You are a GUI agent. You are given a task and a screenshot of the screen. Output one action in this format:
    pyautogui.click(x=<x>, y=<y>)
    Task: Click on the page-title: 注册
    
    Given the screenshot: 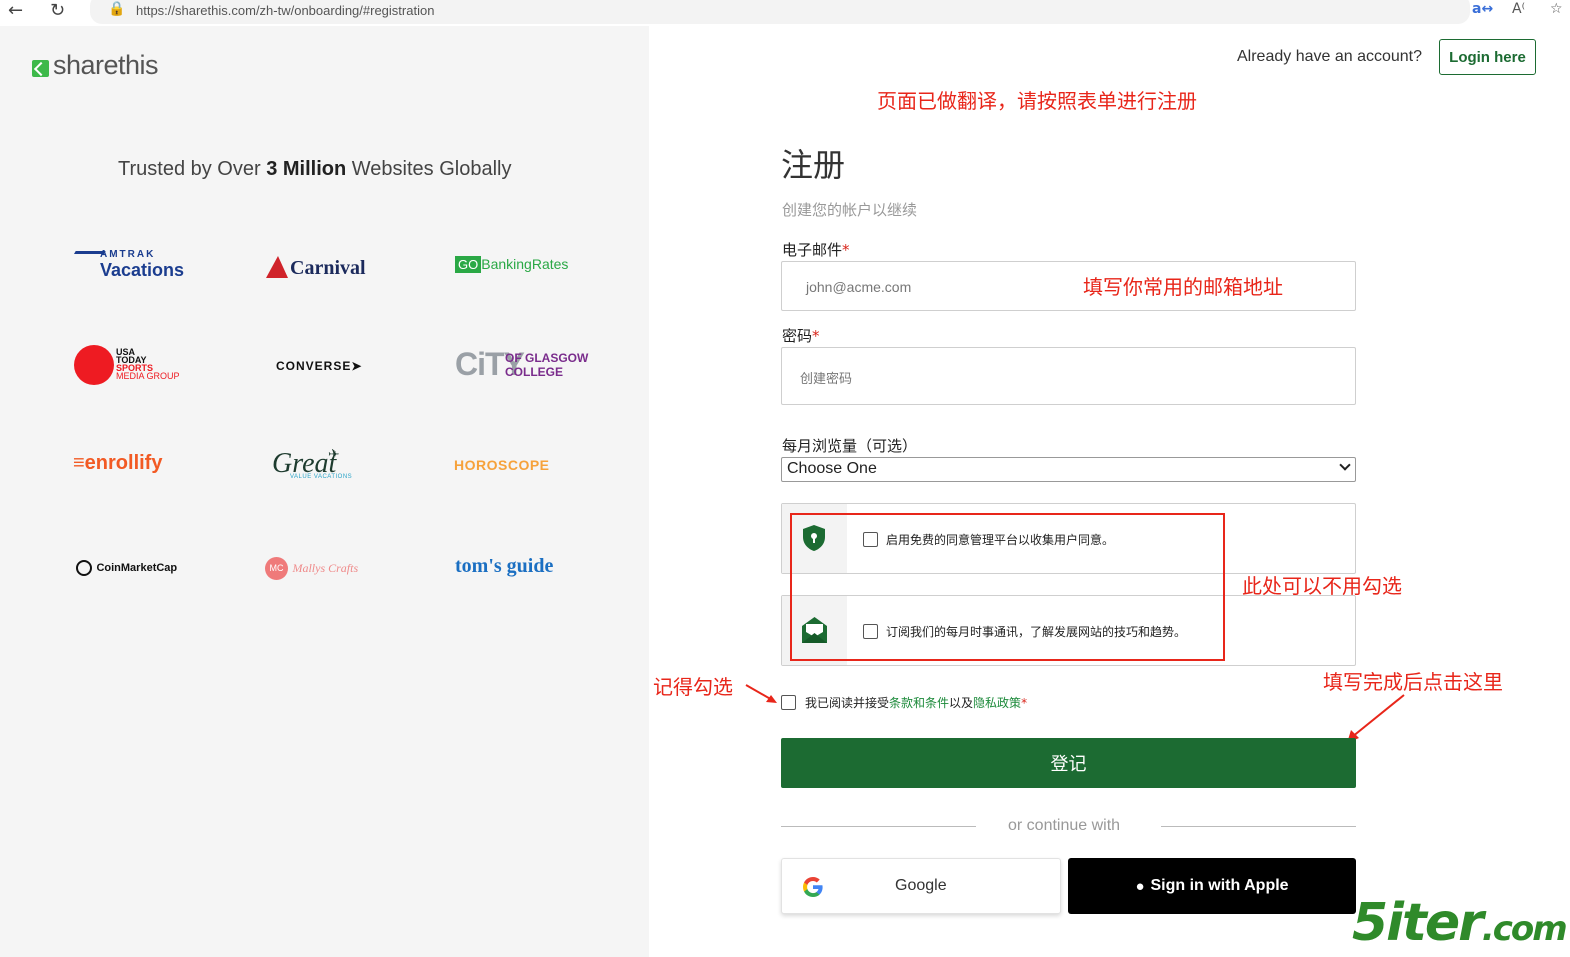 What is the action you would take?
    pyautogui.click(x=813, y=165)
    